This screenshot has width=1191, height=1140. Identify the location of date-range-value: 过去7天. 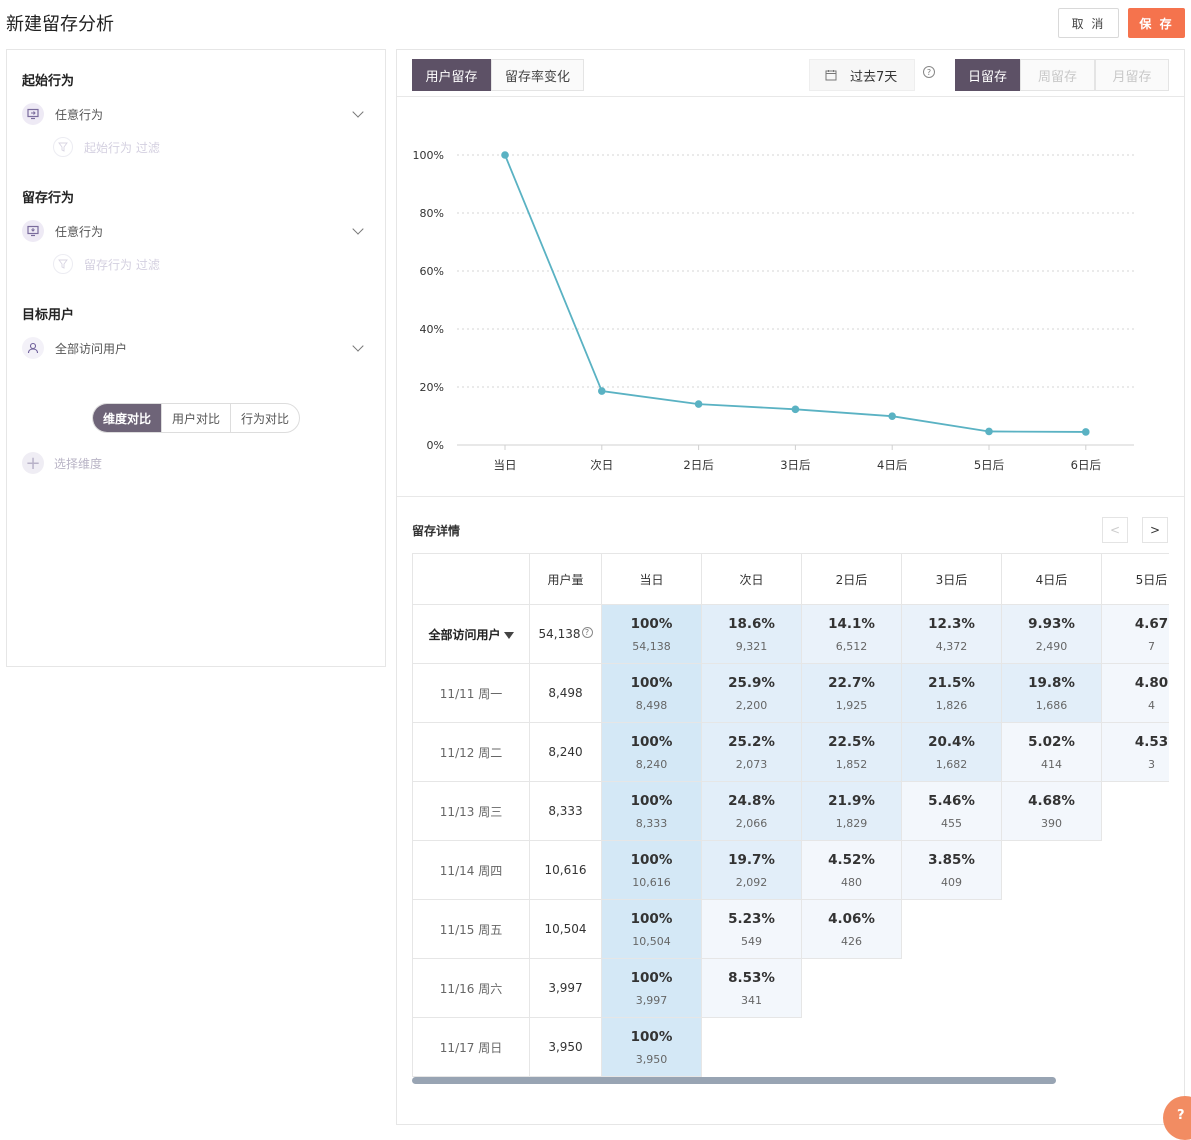
(874, 77).